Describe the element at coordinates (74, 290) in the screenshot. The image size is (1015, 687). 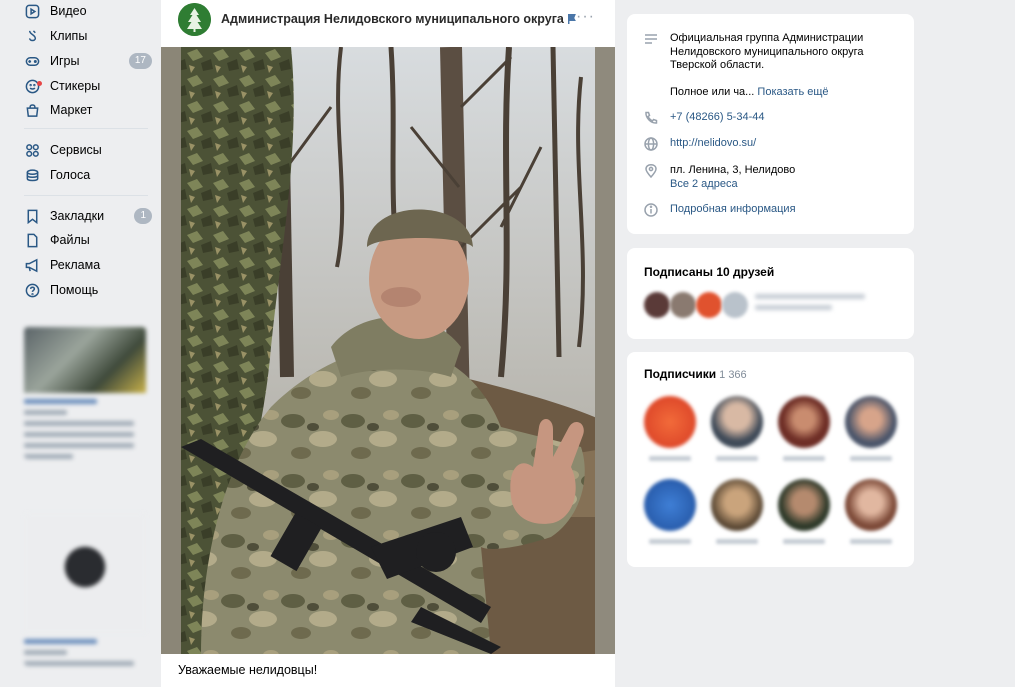
I see `nav-label: Помощь` at that location.